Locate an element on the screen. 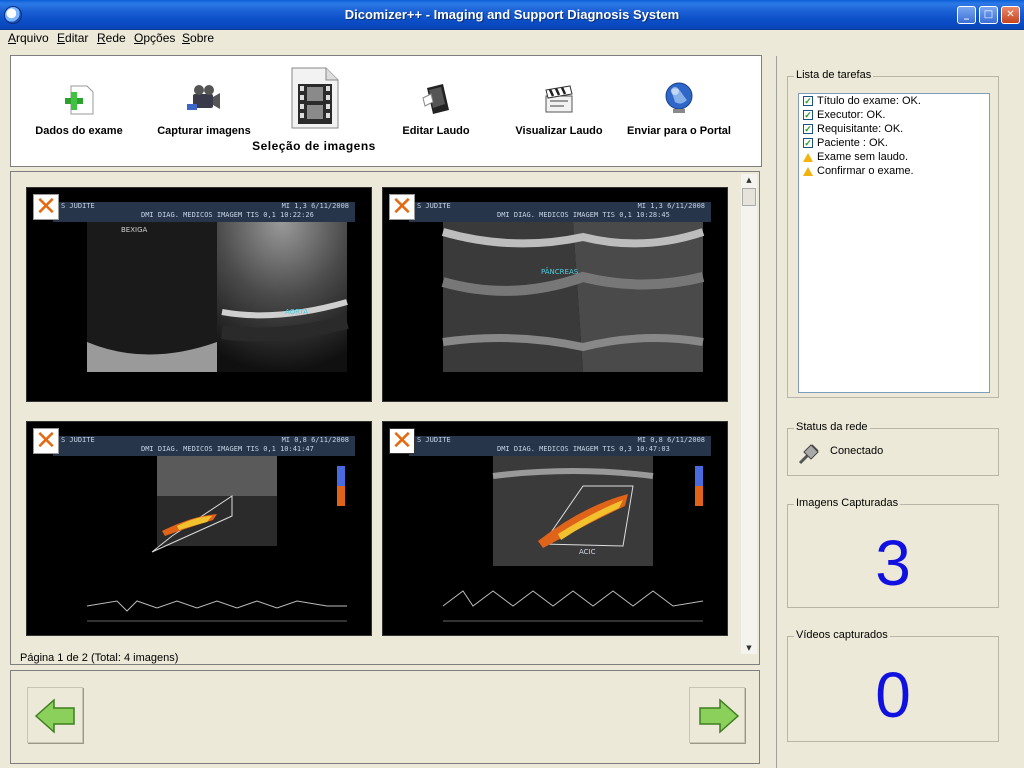 This screenshot has height=768, width=1024. gallery-scrollbar: ▲ ▼ is located at coordinates (749, 414).